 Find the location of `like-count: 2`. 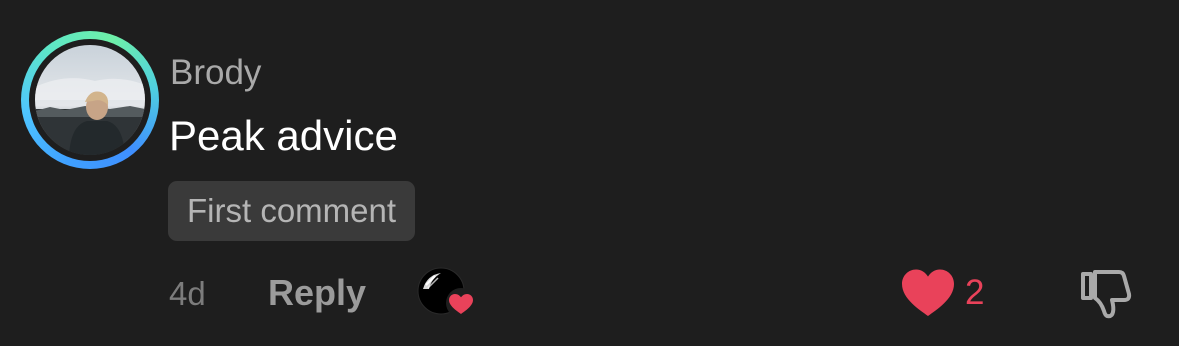

like-count: 2 is located at coordinates (975, 292).